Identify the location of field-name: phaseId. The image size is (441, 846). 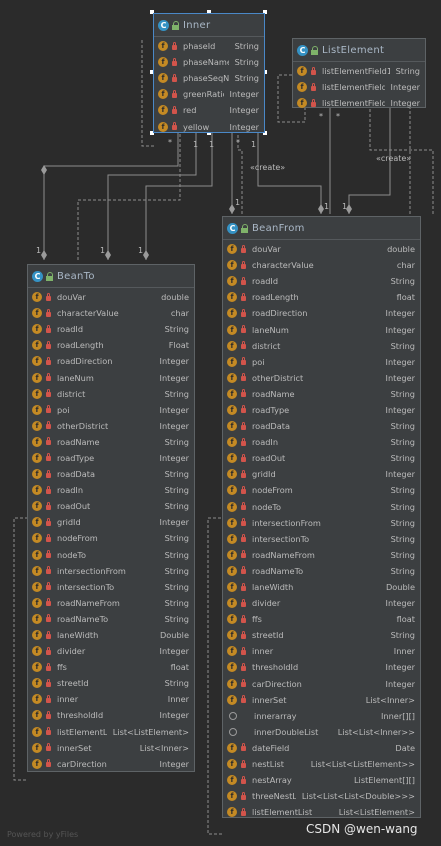
(199, 46).